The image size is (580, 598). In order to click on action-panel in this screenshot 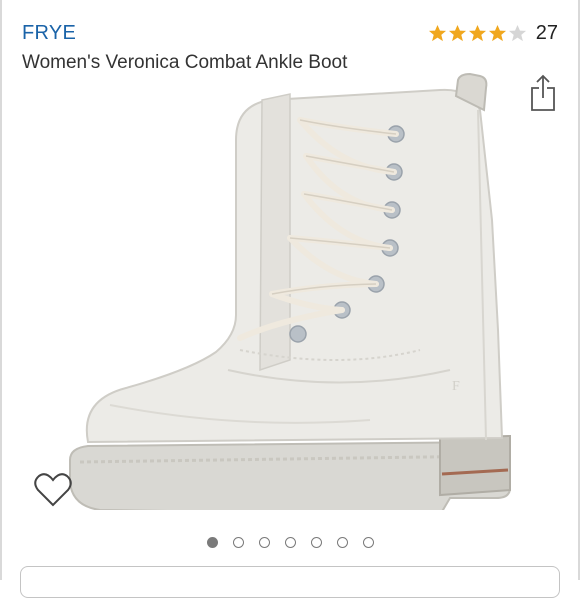, I will do `click(290, 582)`.